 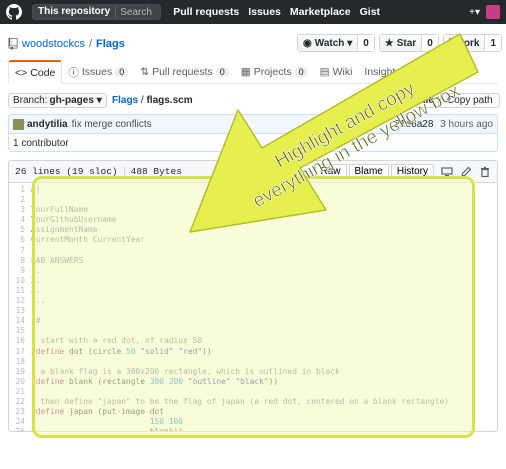 I want to click on line-number: 2, so click(x=20, y=200).